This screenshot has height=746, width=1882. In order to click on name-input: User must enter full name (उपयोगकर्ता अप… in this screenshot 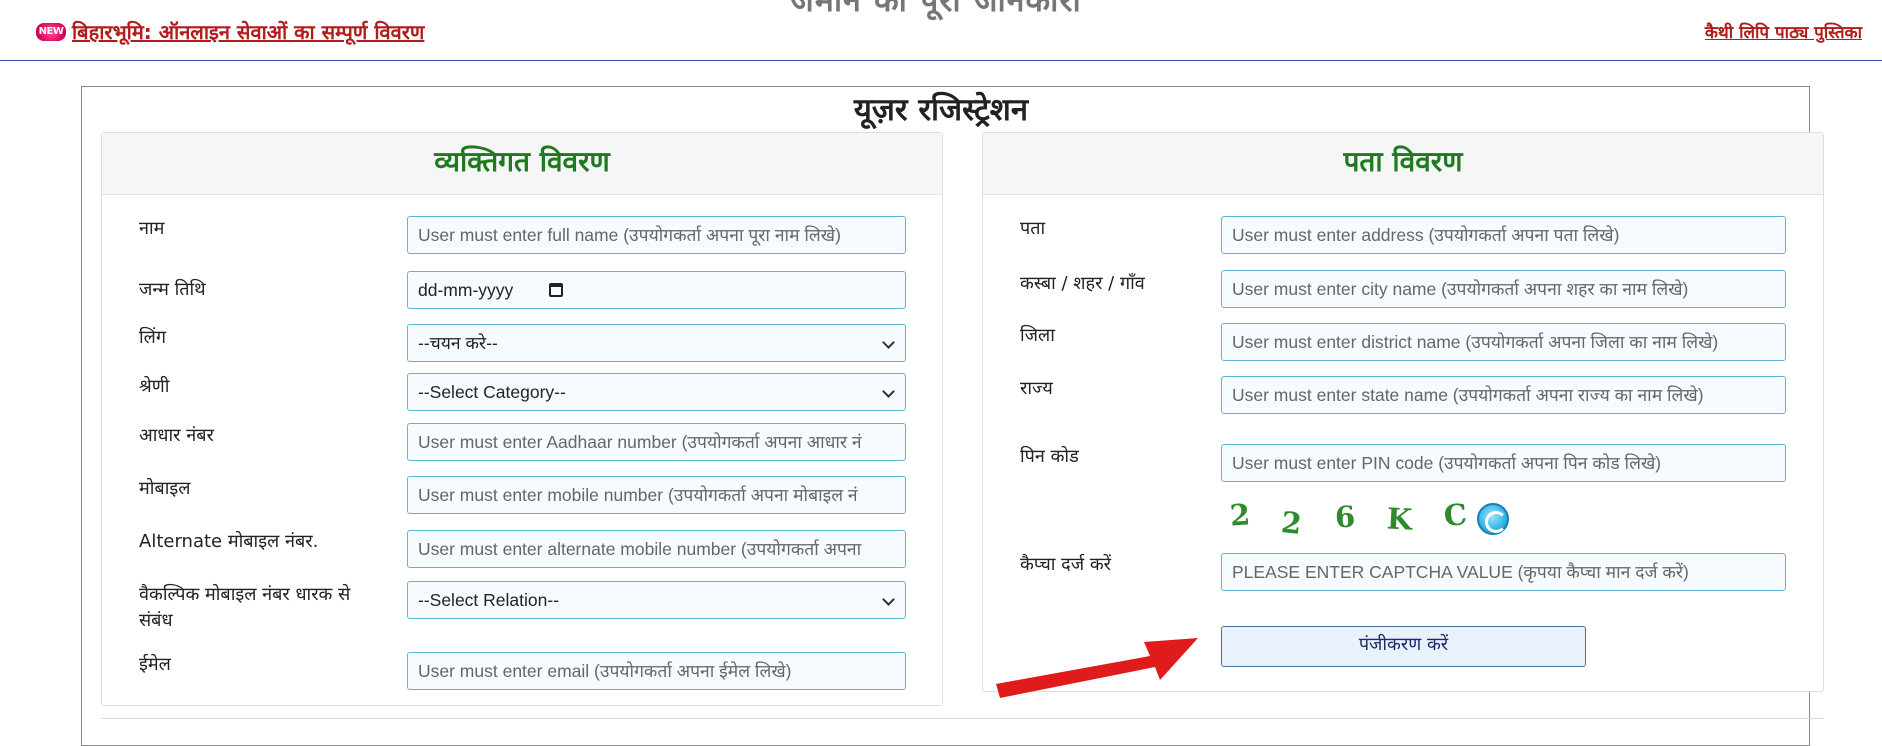, I will do `click(656, 235)`.